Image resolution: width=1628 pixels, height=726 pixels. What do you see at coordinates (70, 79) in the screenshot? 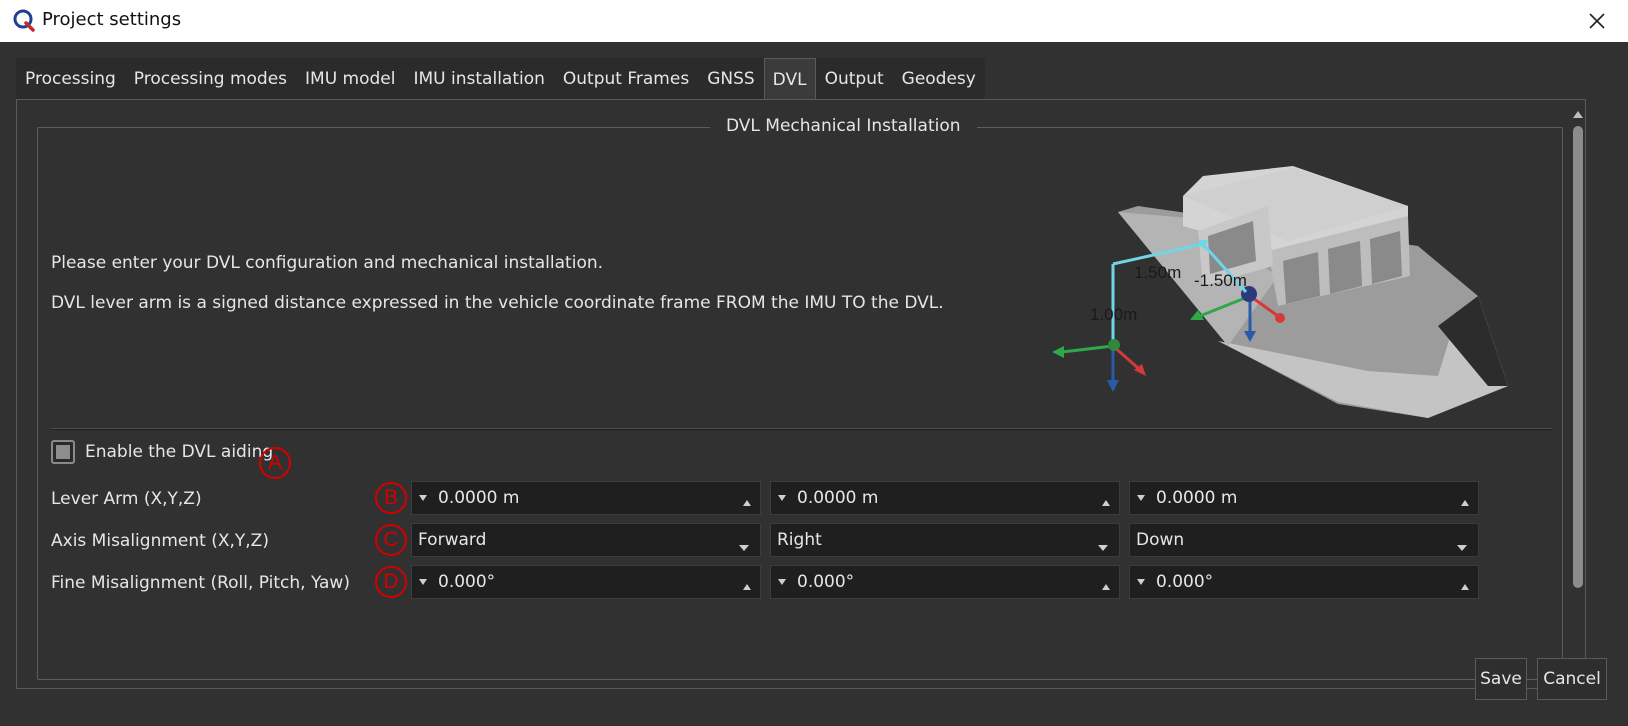
I see `tab-processing: Processing` at bounding box center [70, 79].